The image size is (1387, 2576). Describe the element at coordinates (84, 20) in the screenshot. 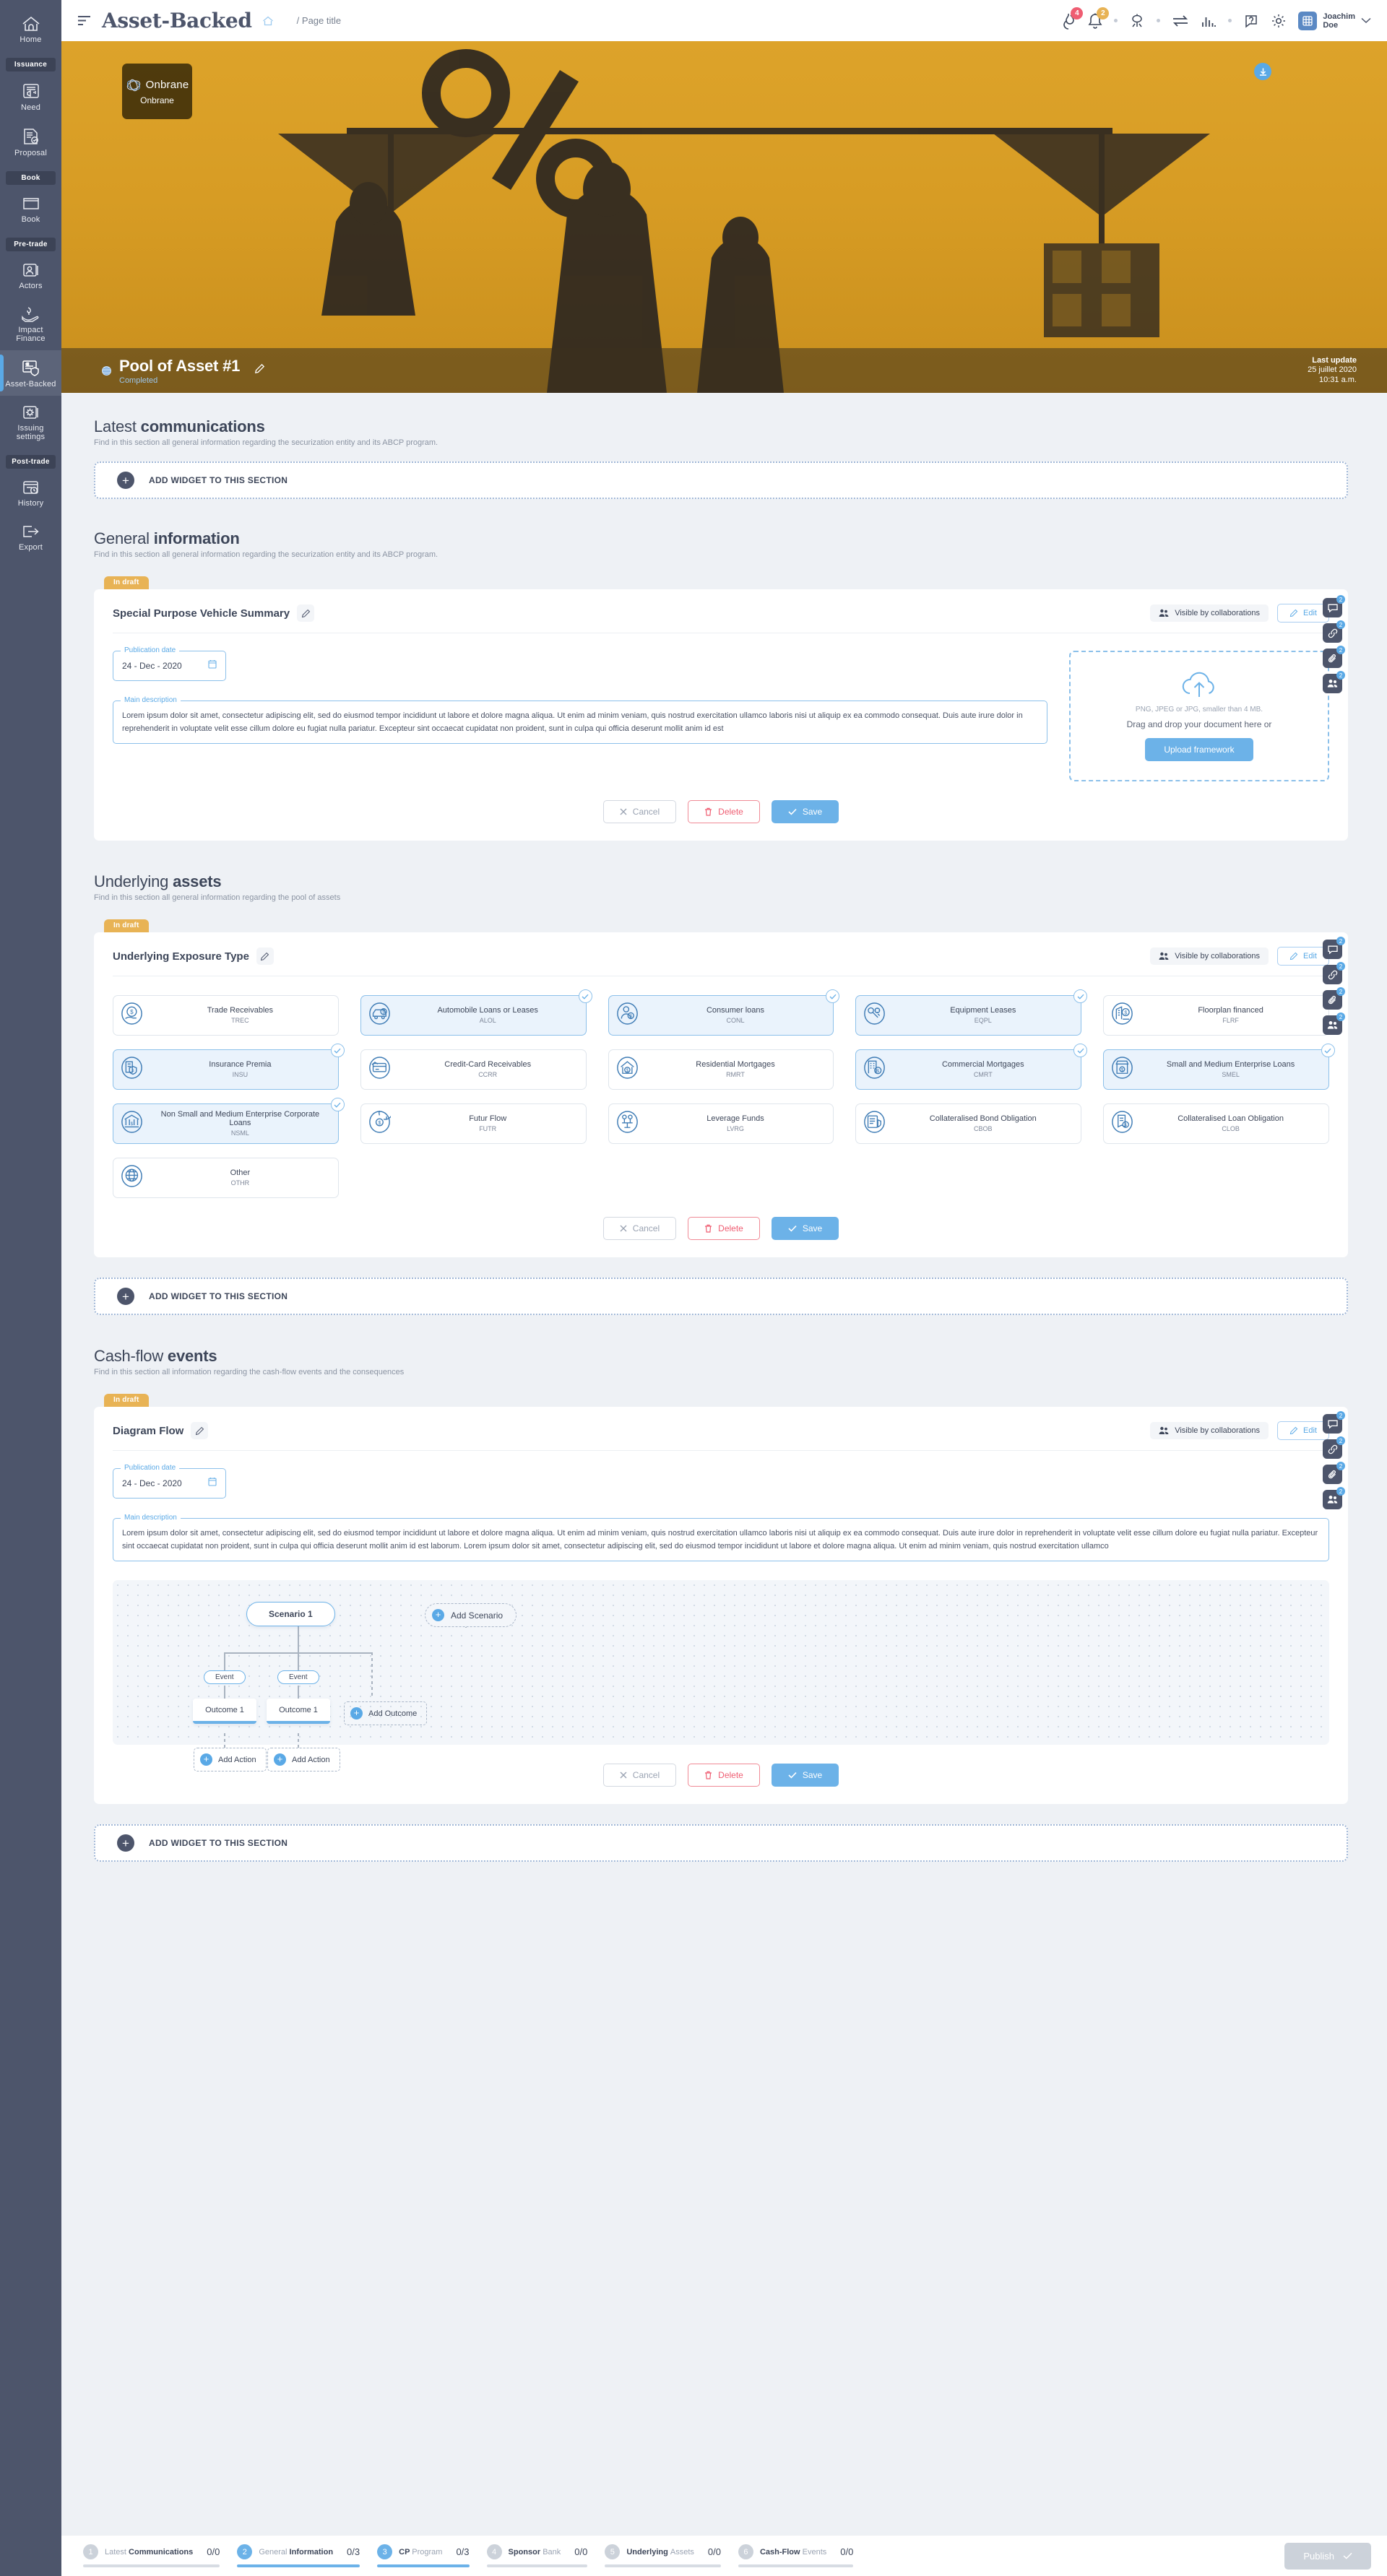

I see `hamburger-icon` at that location.